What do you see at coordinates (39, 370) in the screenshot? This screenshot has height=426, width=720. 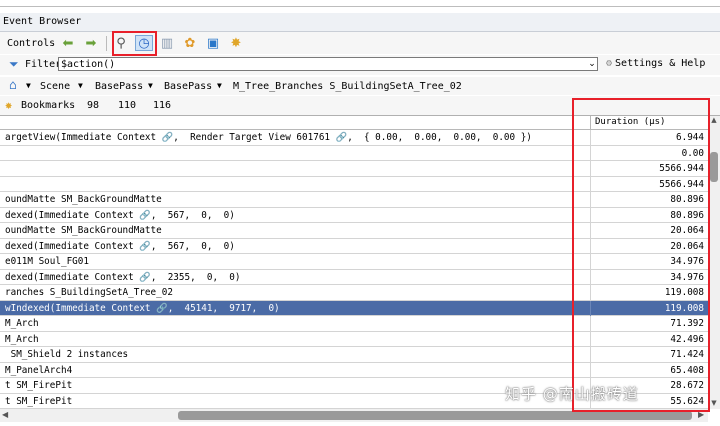 I see `event-name-cell: M_PanelArch4` at bounding box center [39, 370].